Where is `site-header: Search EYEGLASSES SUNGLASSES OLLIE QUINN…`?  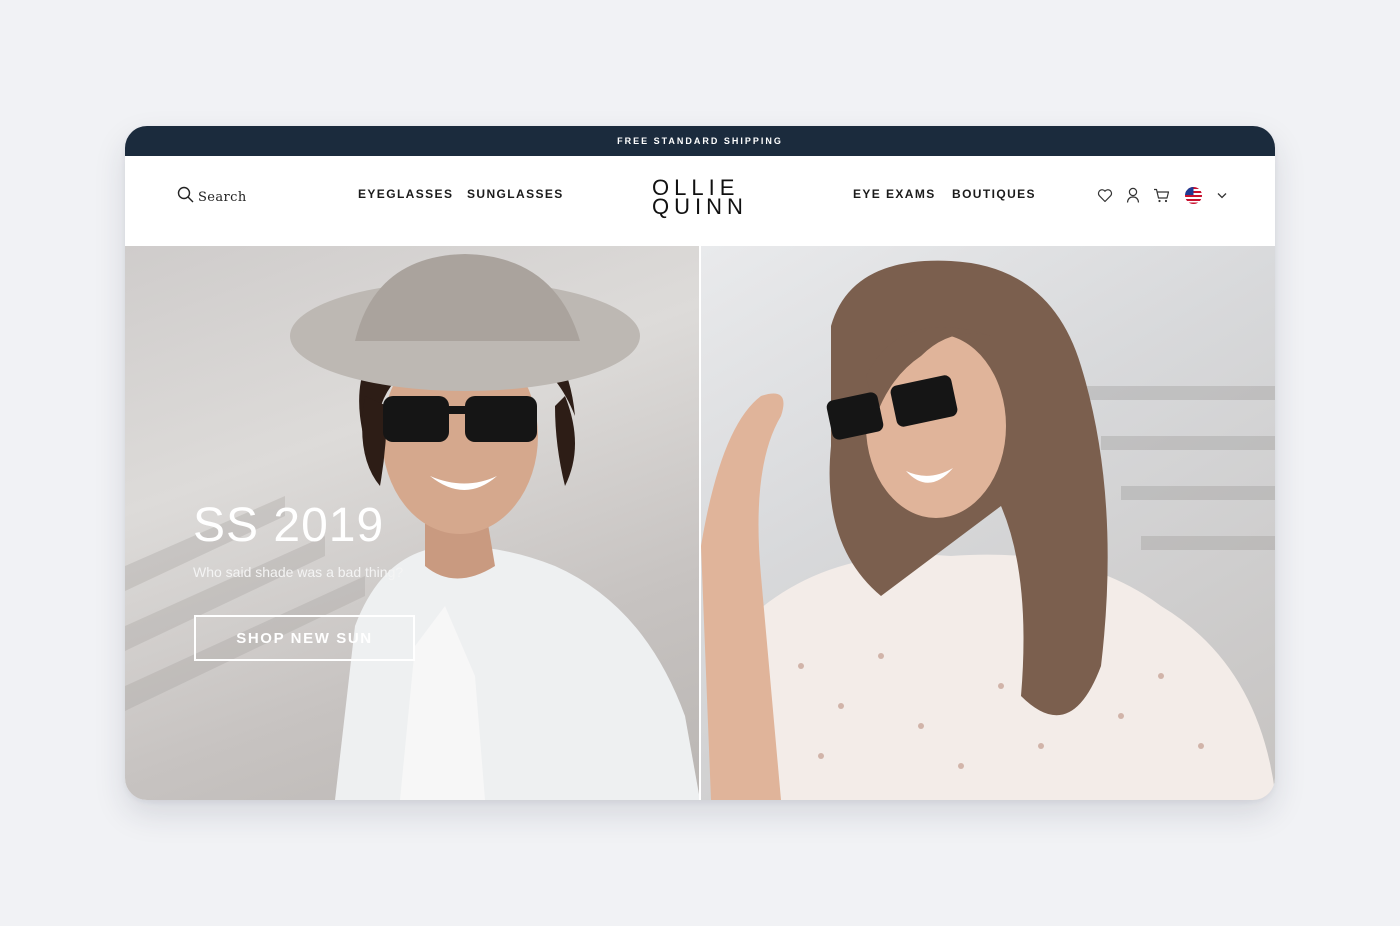 site-header: Search EYEGLASSES SUNGLASSES OLLIE QUINN… is located at coordinates (700, 201).